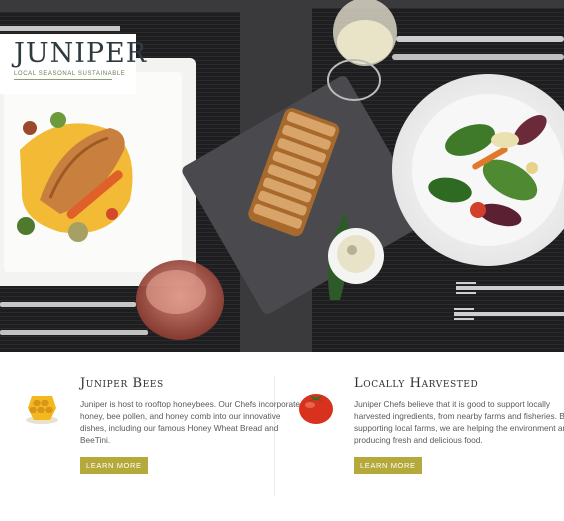 The width and height of the screenshot is (564, 521). Describe the element at coordinates (70, 74) in the screenshot. I see `logo-tagline: LOCAL SEASONAL SUSTAINABLE` at that location.